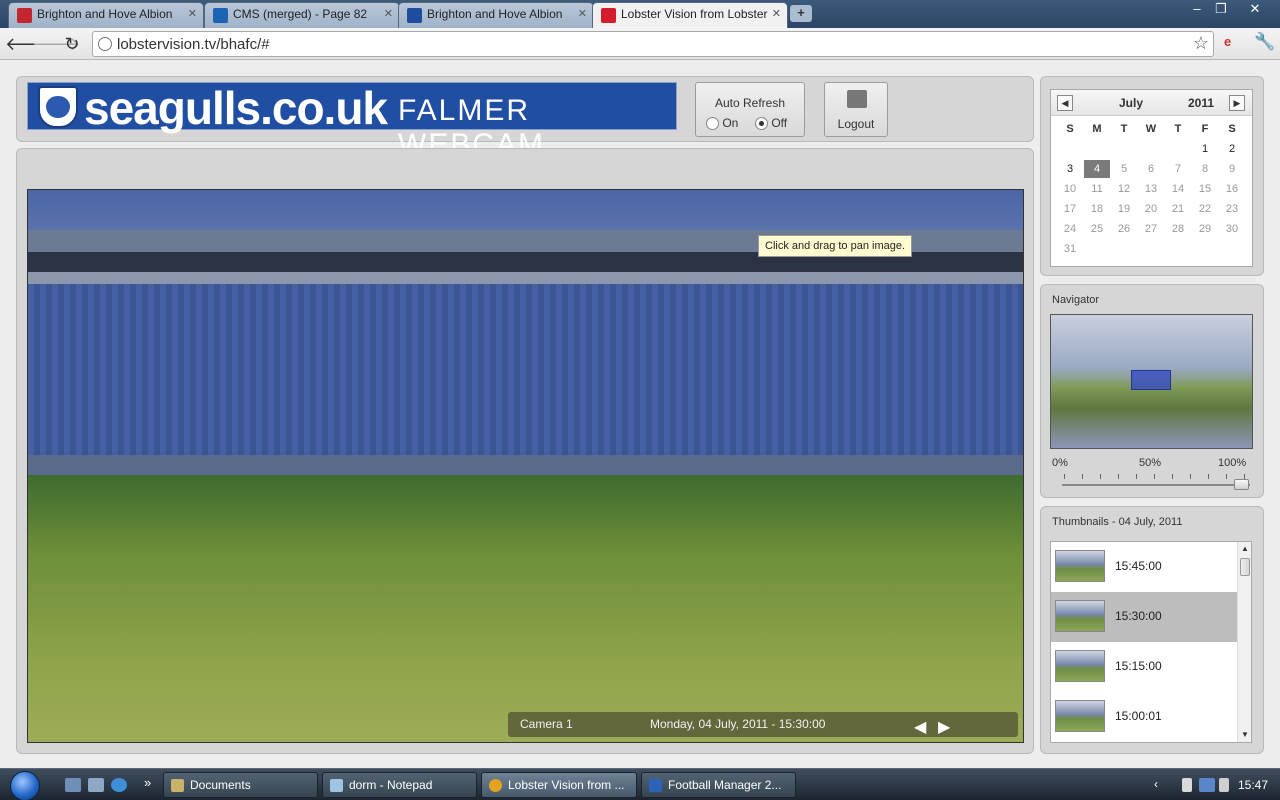  What do you see at coordinates (1124, 229) in the screenshot?
I see `calendar-day: 26` at bounding box center [1124, 229].